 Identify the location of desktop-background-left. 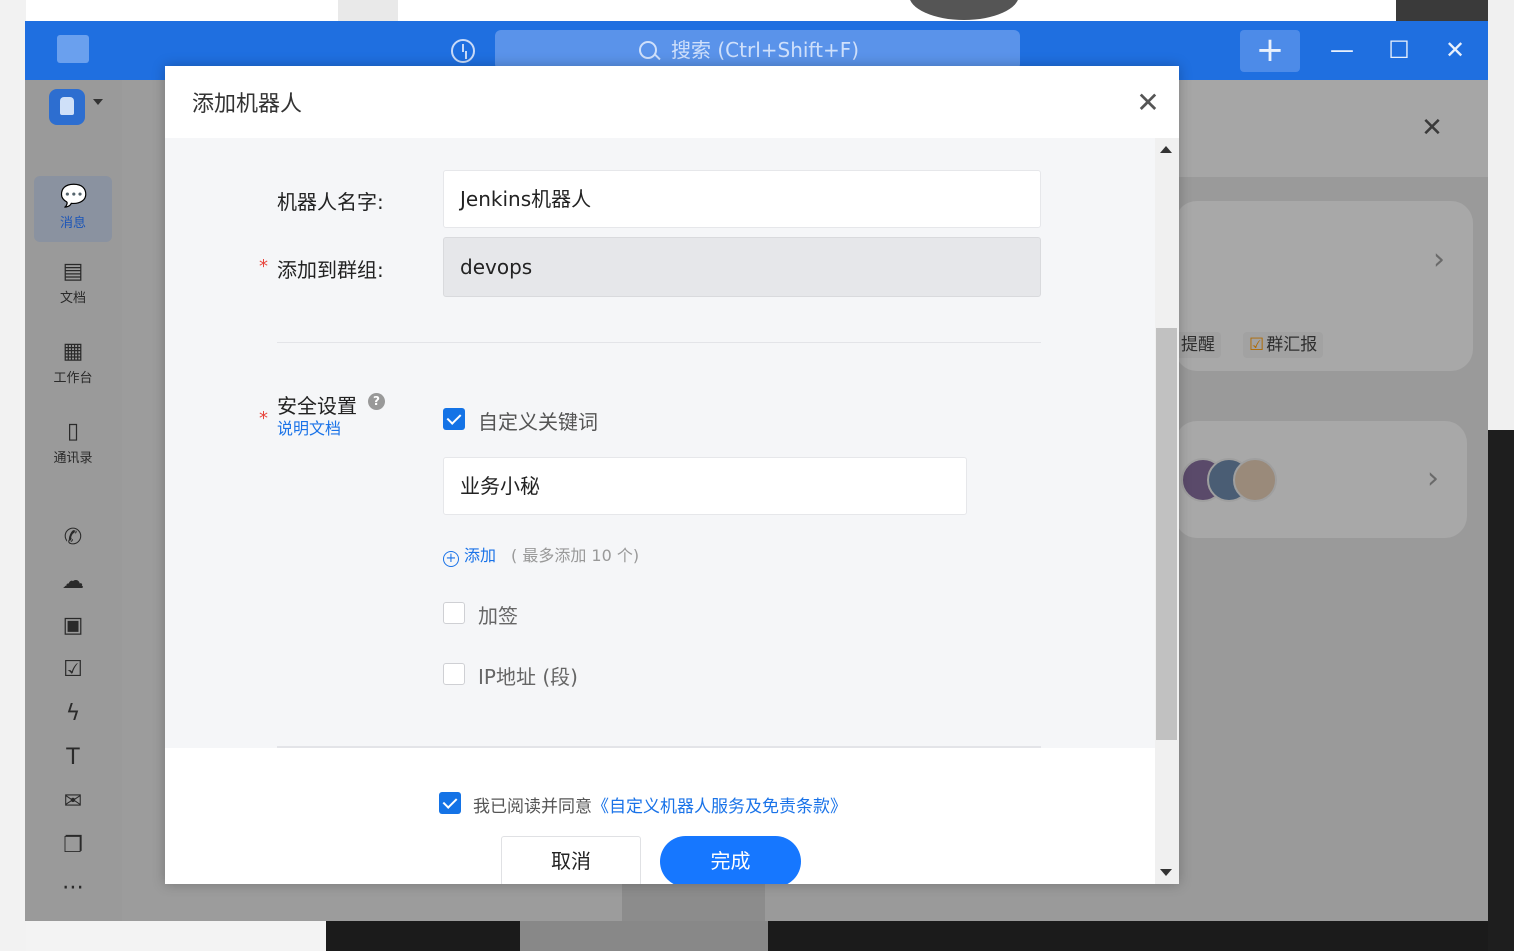
(13, 475).